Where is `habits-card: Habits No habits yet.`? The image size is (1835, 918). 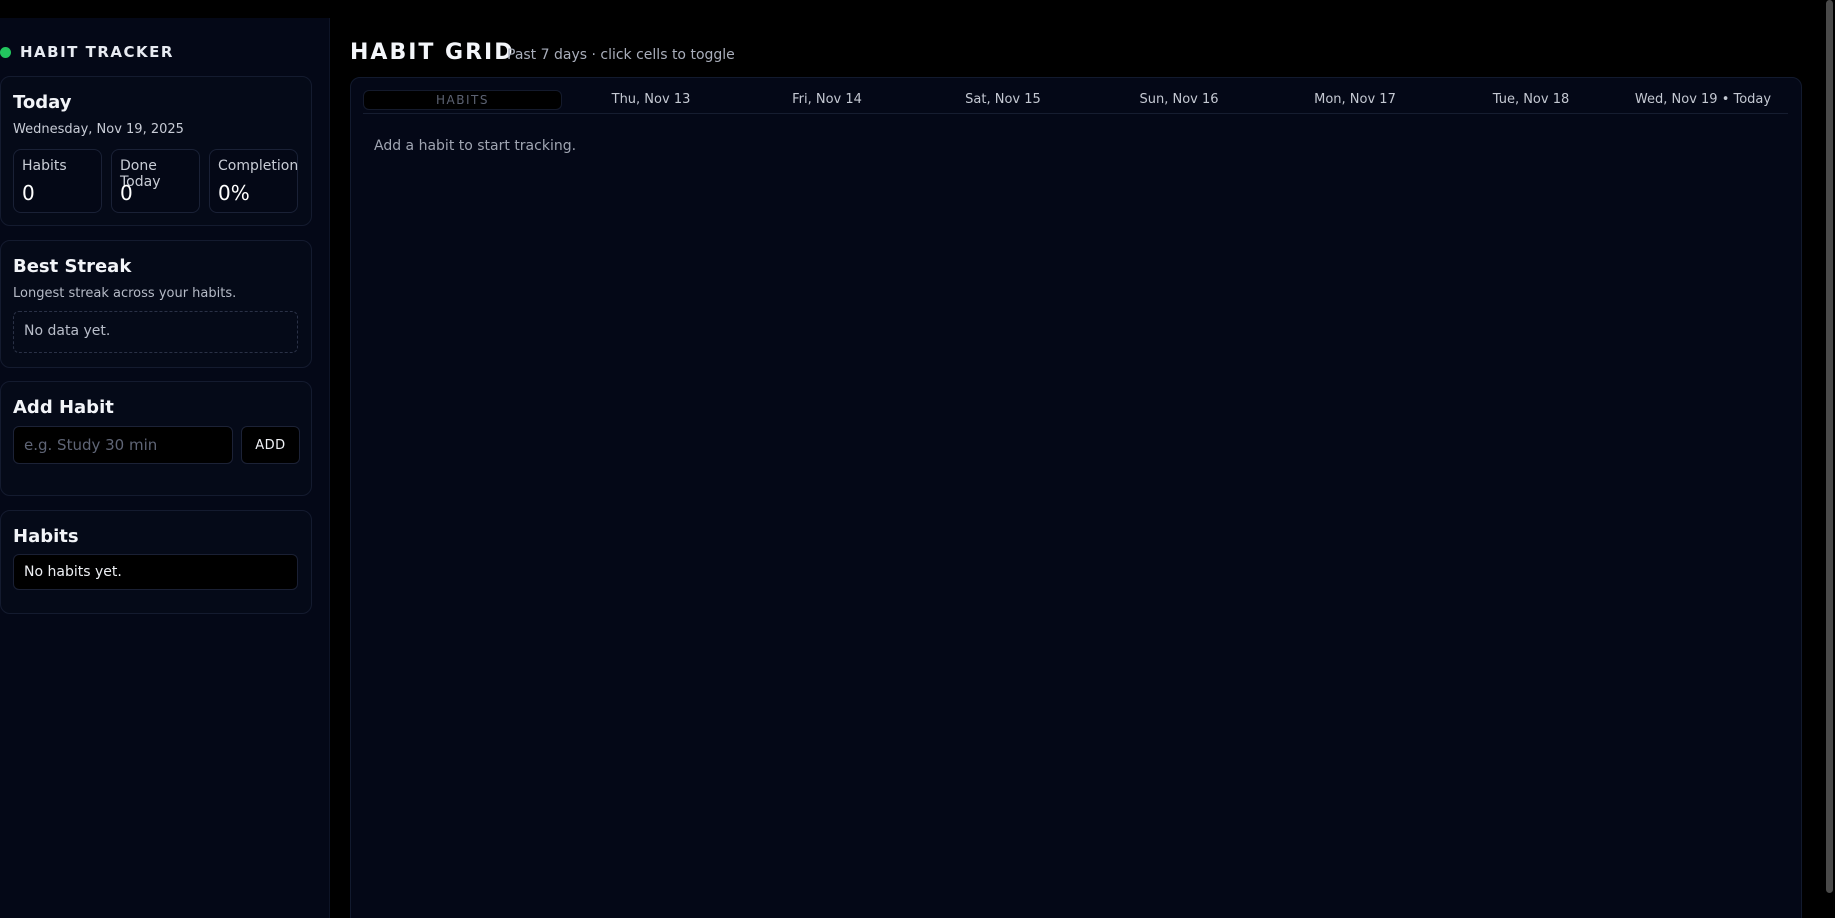
habits-card: Habits No habits yet. is located at coordinates (156, 562).